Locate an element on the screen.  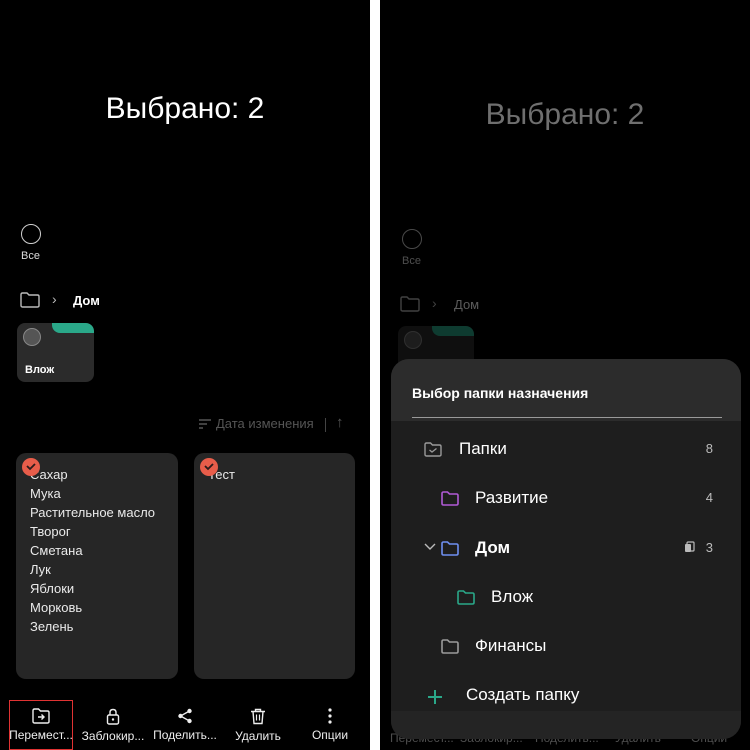
note-line: Сахар is located at coordinates (49, 474).